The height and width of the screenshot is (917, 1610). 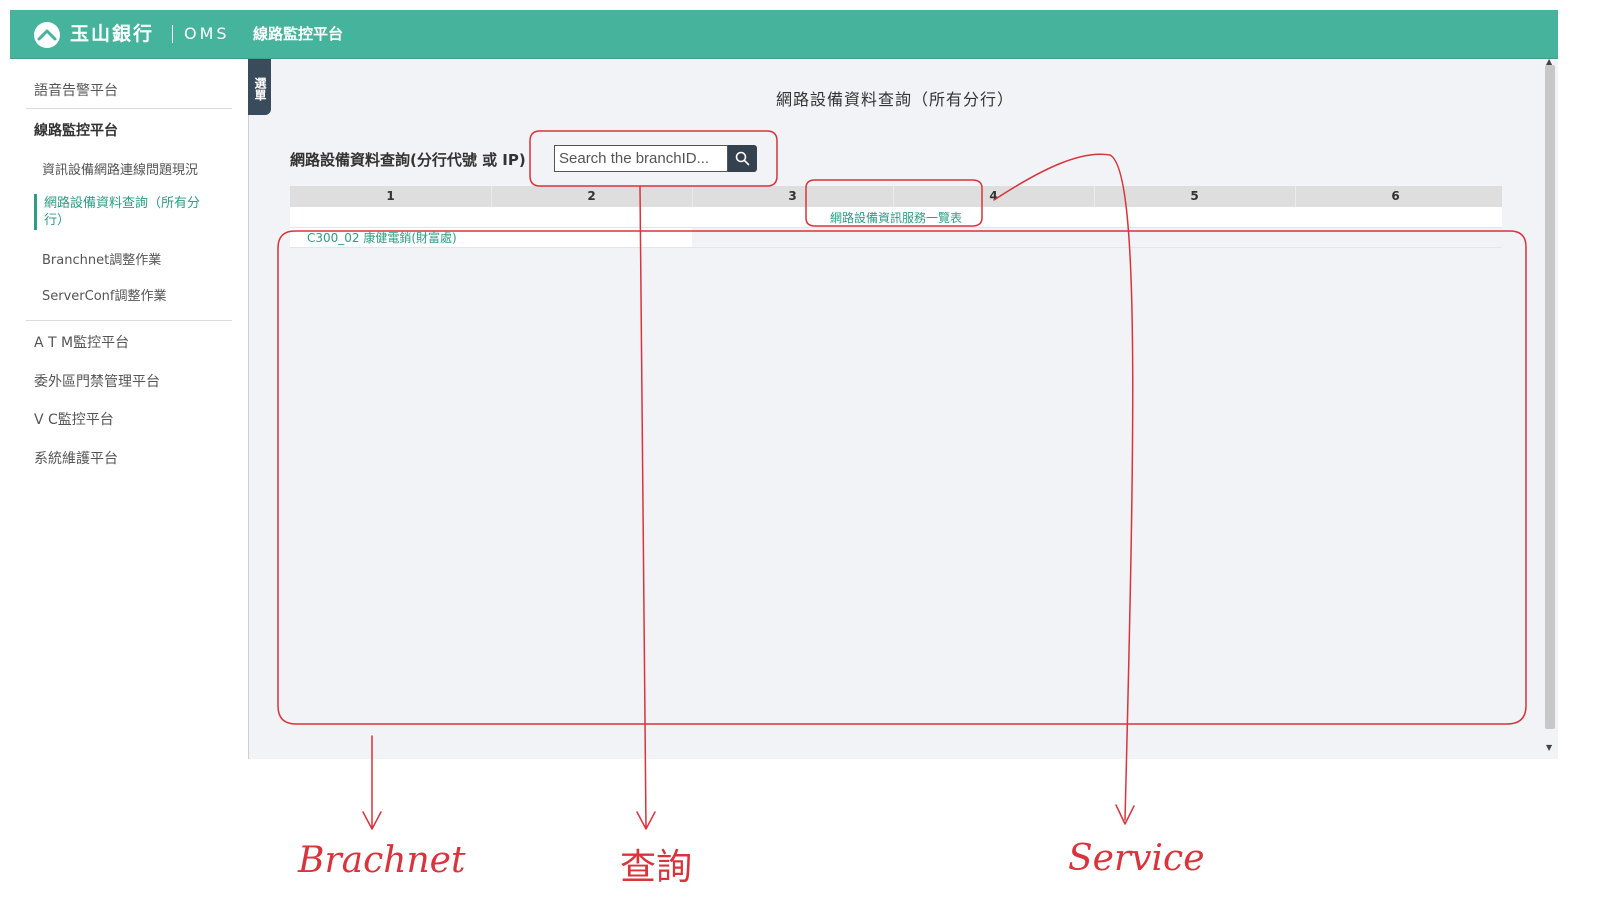 I want to click on sidebar-item-system-maintenance: 系統維護平台, so click(x=76, y=458).